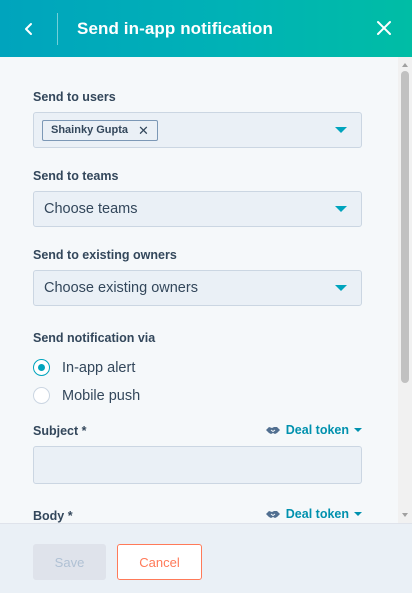 The height and width of the screenshot is (593, 412). I want to click on radio-checked-icon, so click(41, 367).